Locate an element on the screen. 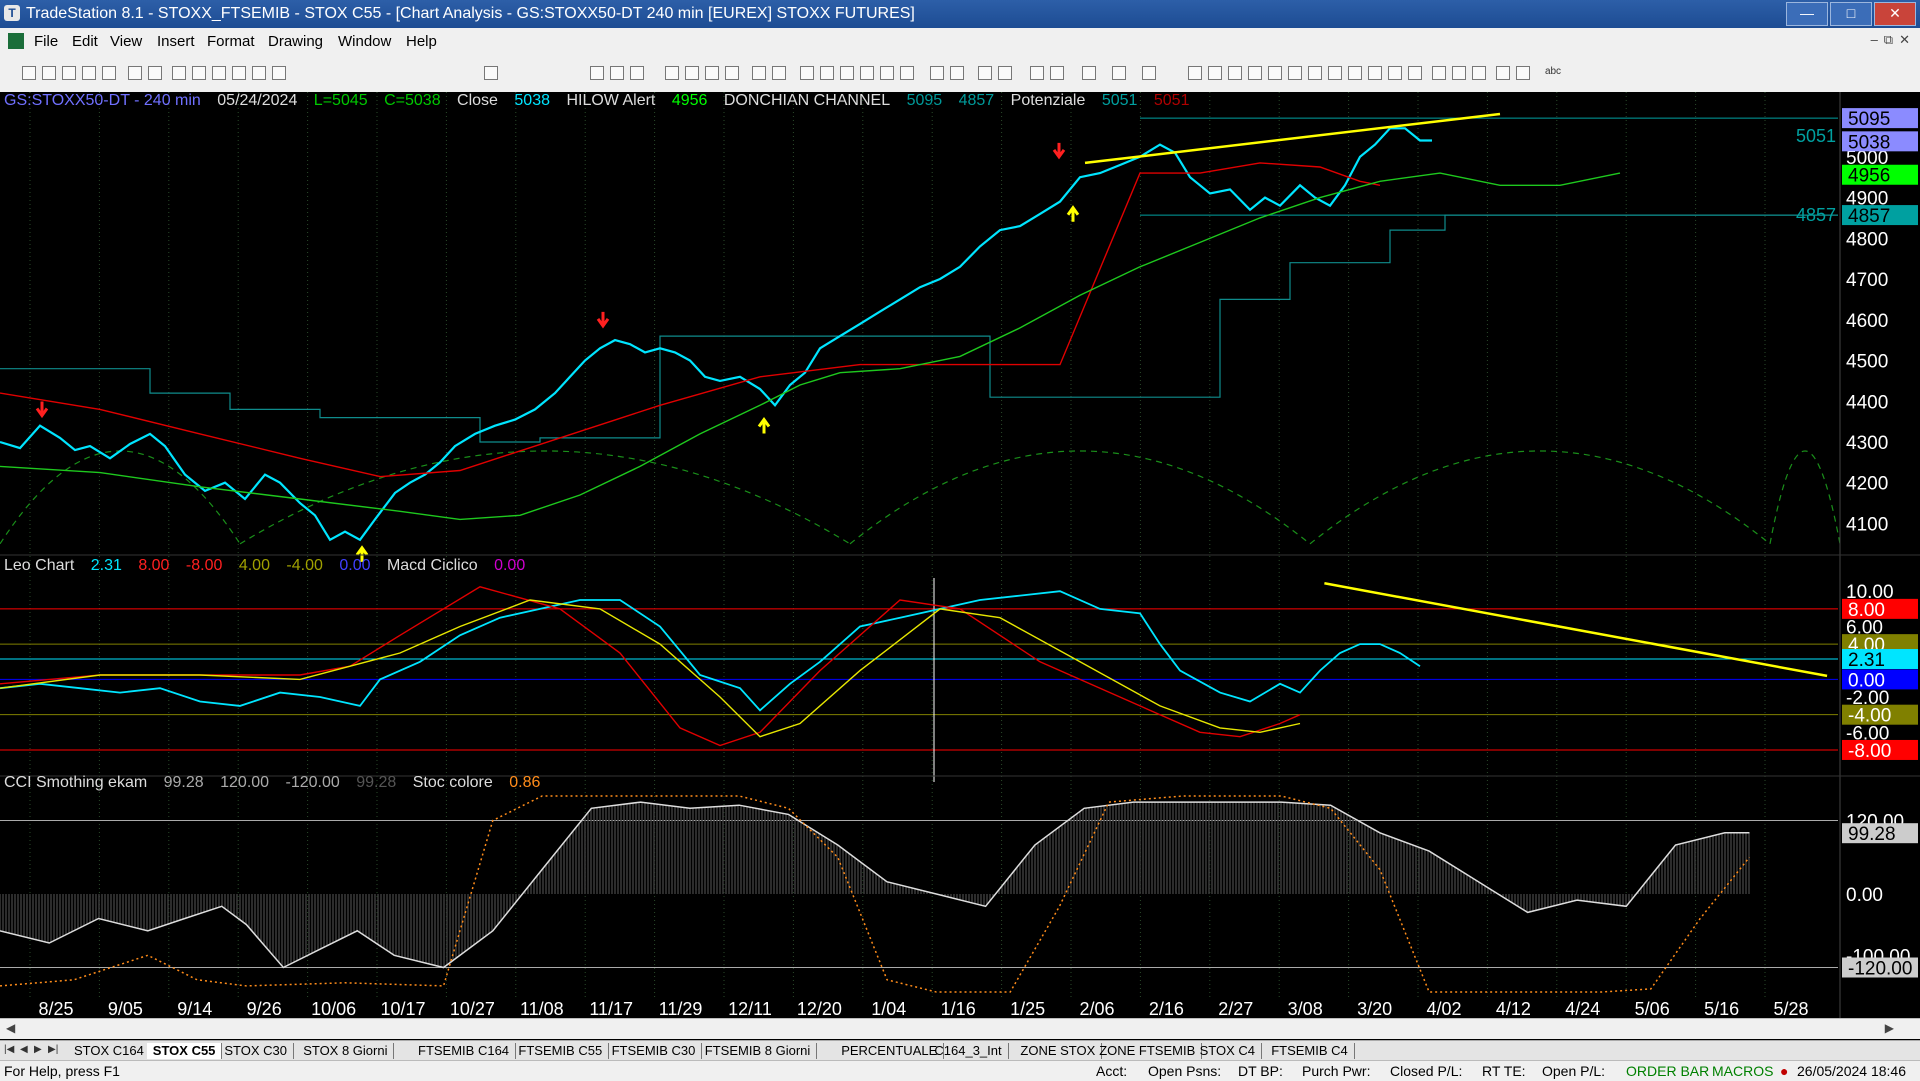 This screenshot has width=1920, height=1081. quote-icon is located at coordinates (597, 73).